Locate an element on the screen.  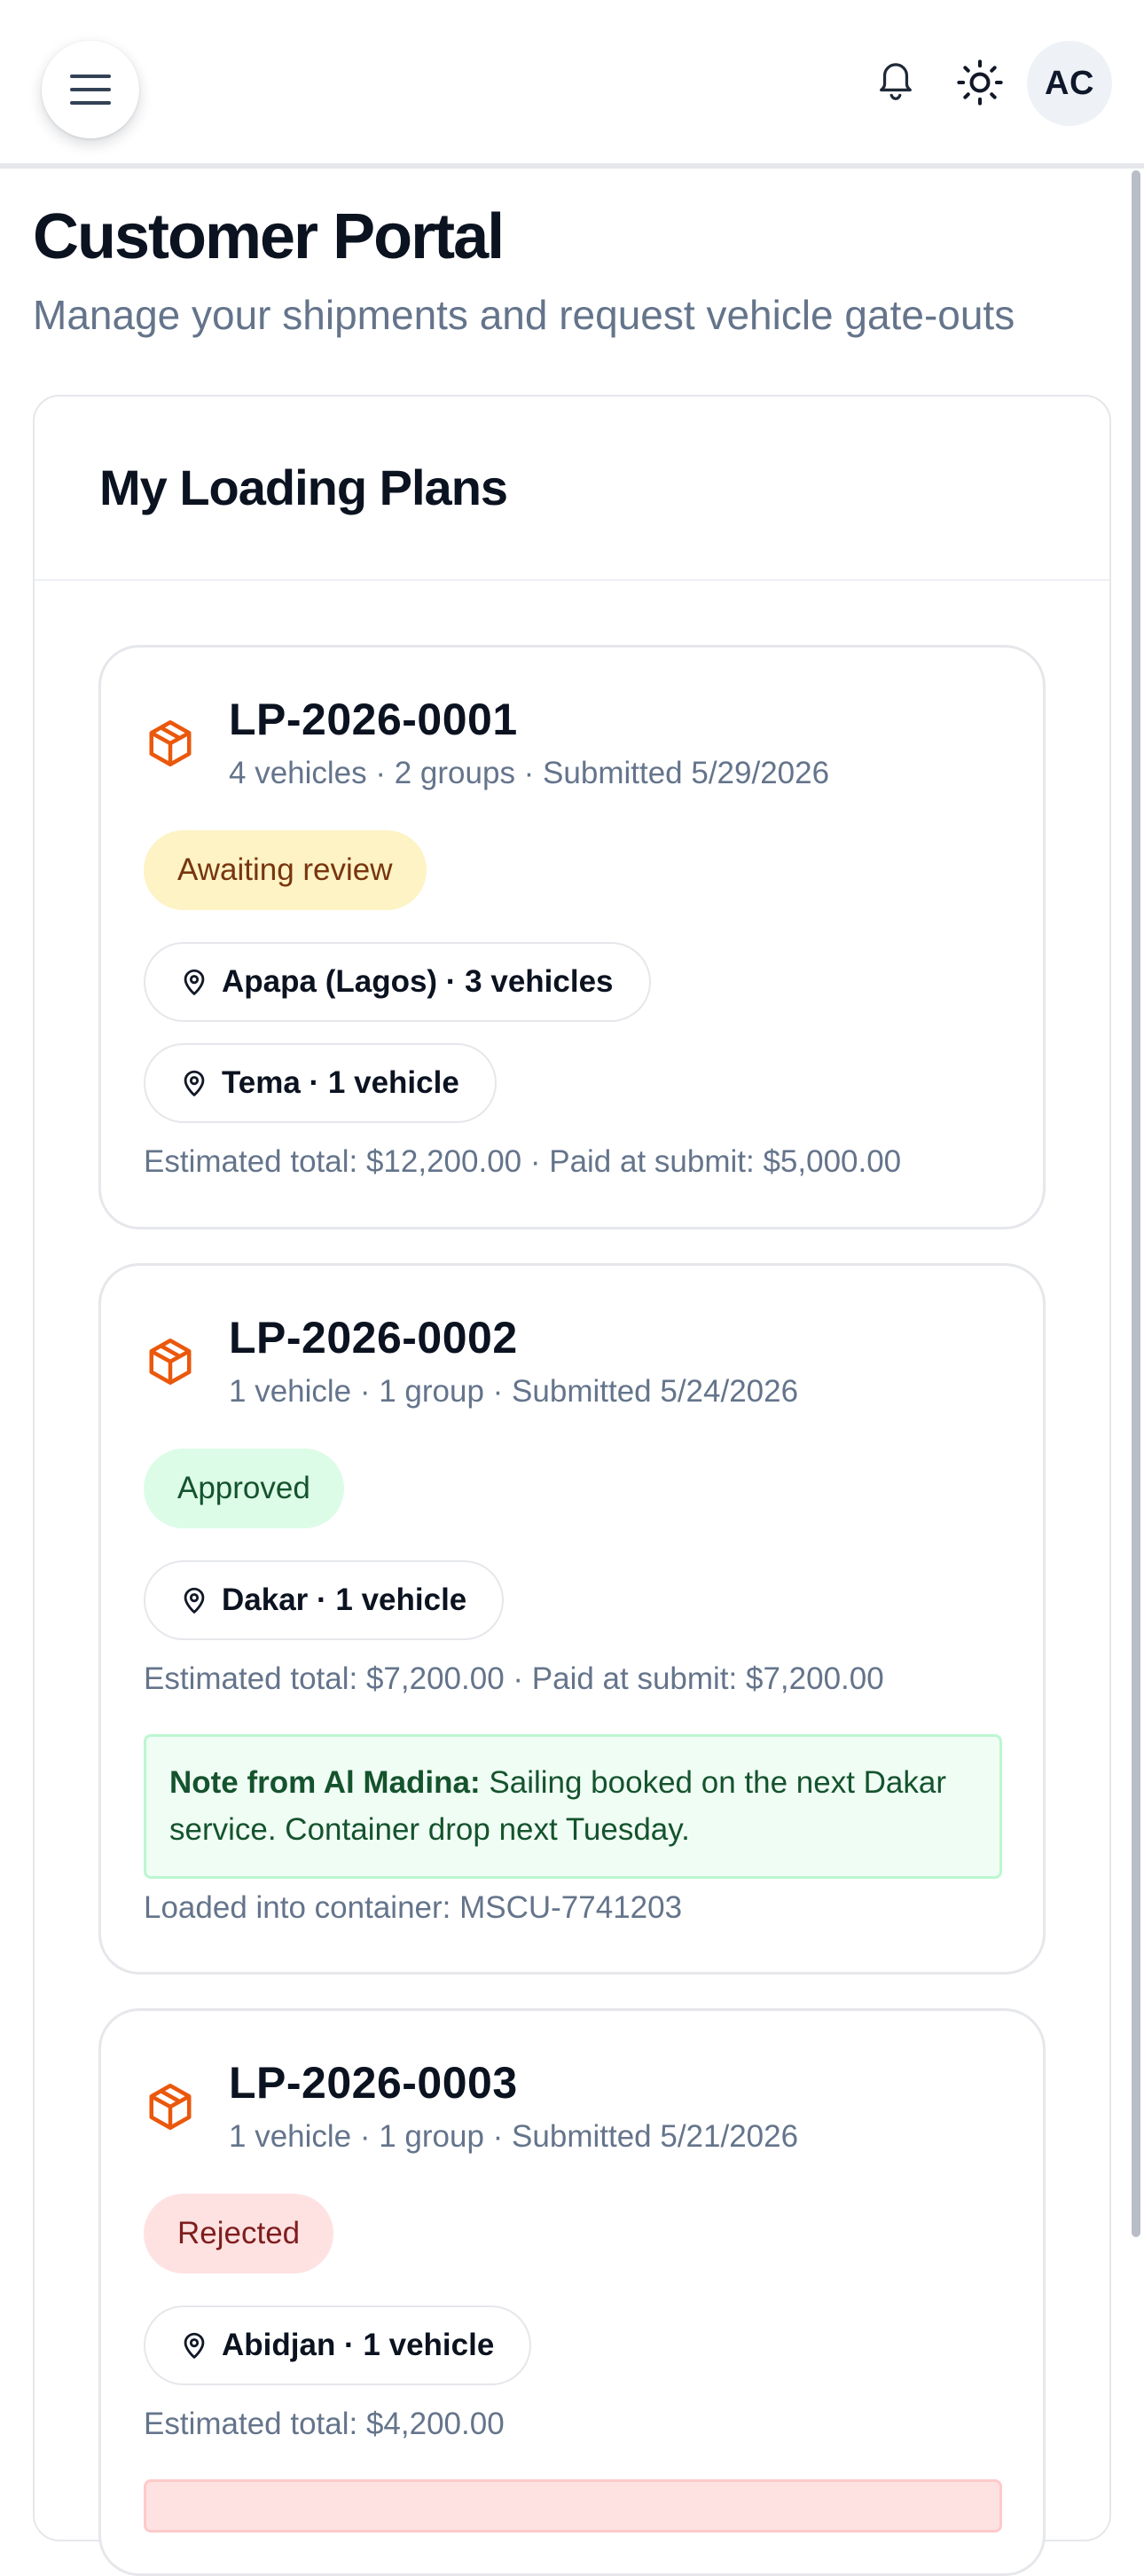
plan-id: LP-2026-0002 is located at coordinates (374, 1338).